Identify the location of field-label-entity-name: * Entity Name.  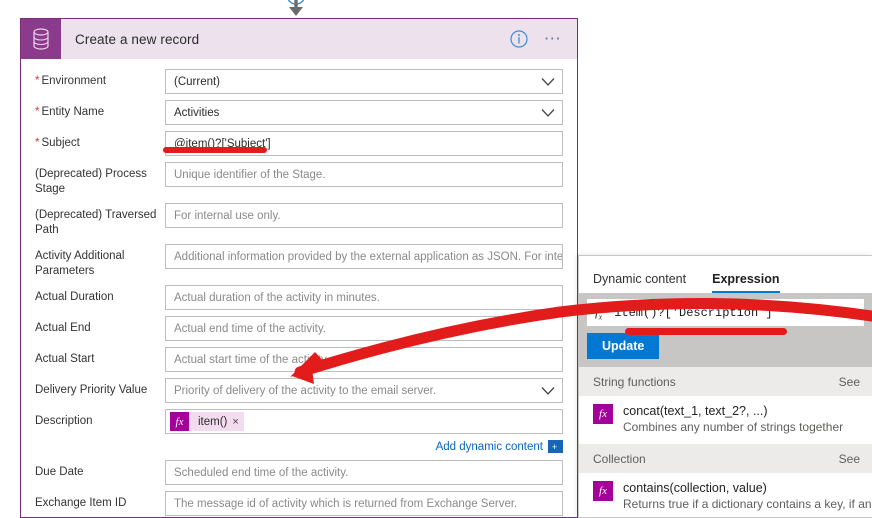
(70, 112).